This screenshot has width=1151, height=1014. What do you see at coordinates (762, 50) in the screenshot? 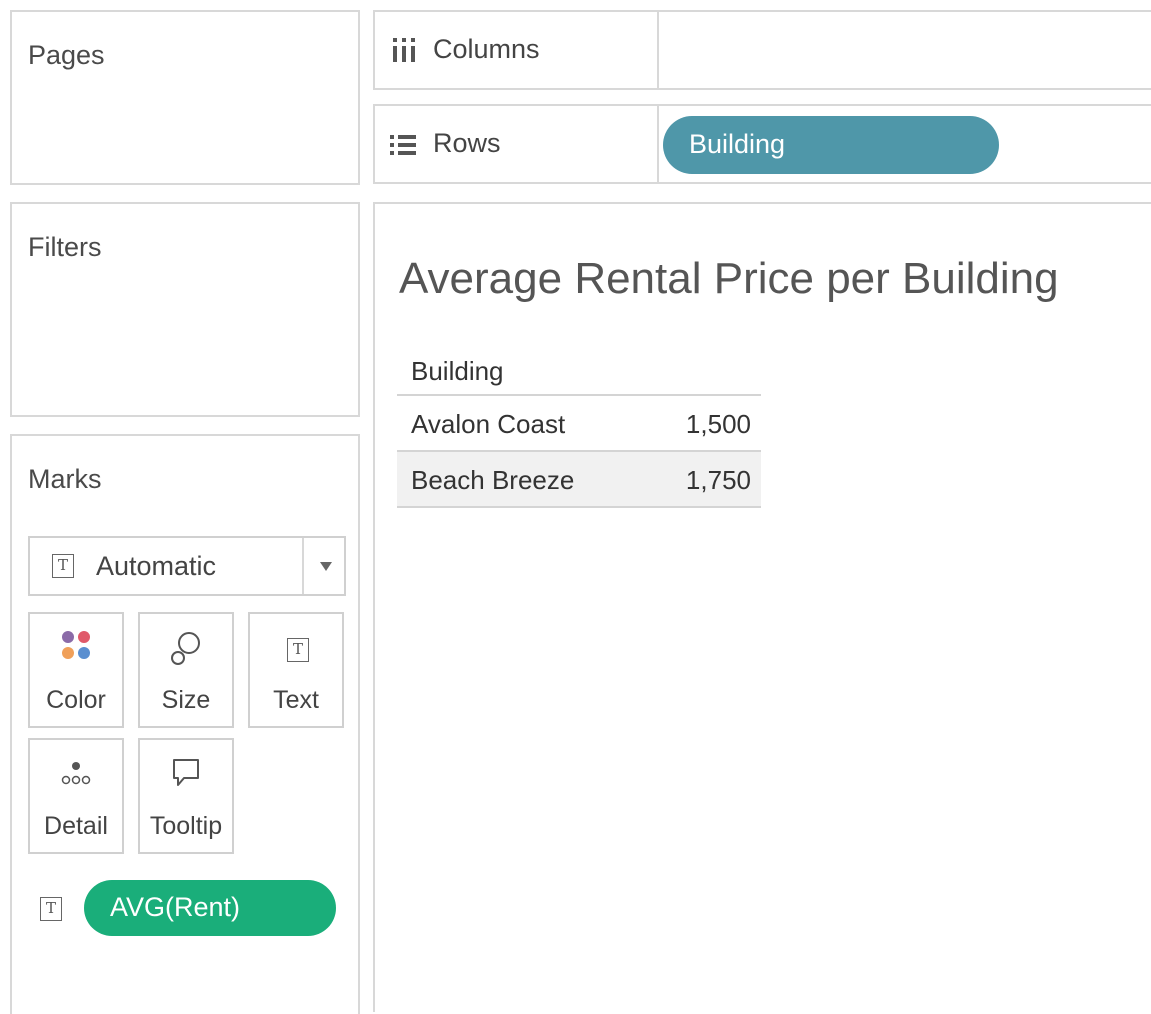
I see `columns-shelf: Columns` at bounding box center [762, 50].